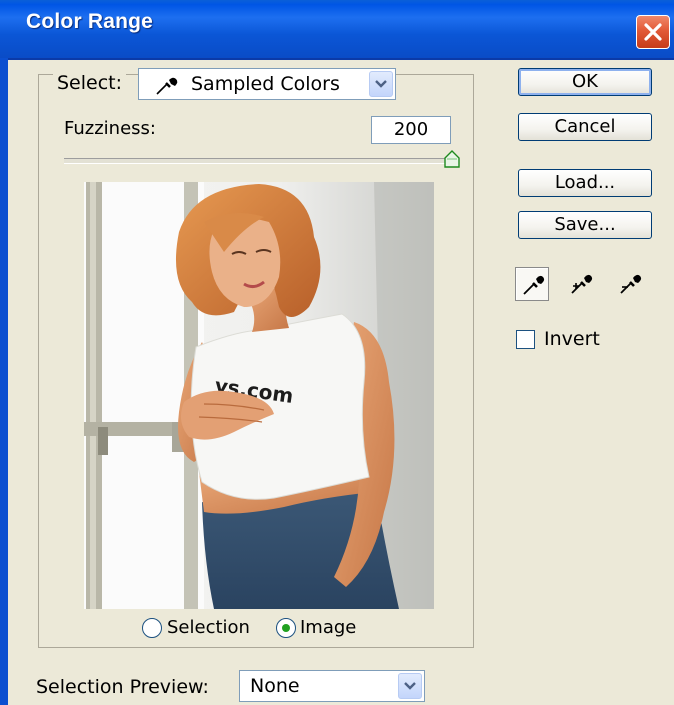 The width and height of the screenshot is (674, 705). I want to click on close-icon, so click(653, 32).